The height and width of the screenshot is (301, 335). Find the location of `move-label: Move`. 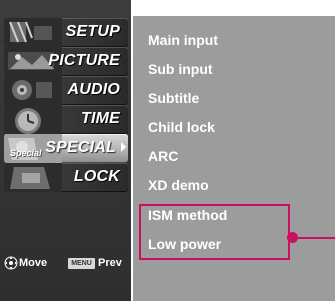

move-label: Move is located at coordinates (33, 263).